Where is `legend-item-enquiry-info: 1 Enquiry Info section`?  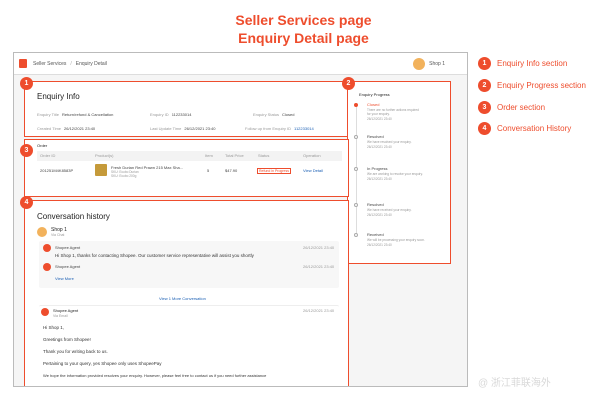 legend-item-enquiry-info: 1 Enquiry Info section is located at coordinates (522, 63).